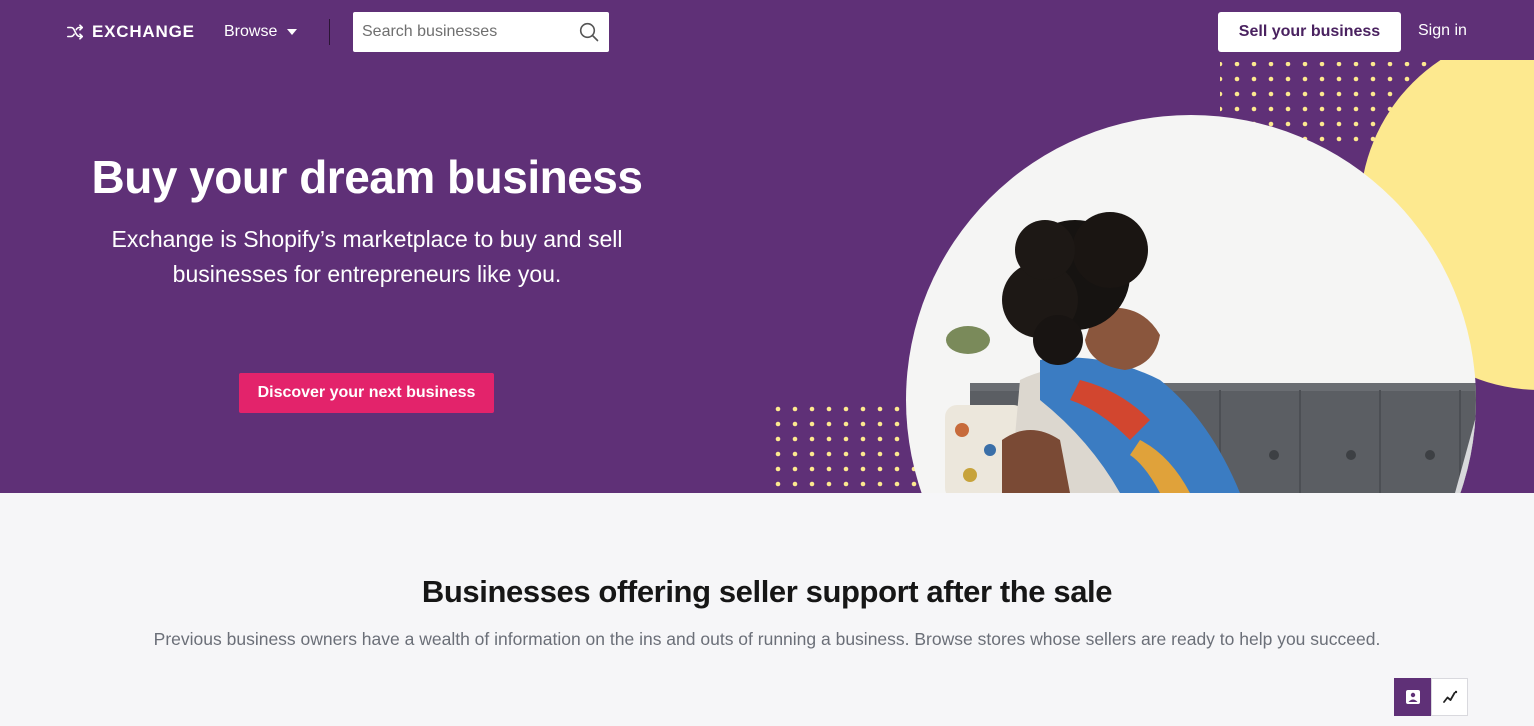 Image resolution: width=1534 pixels, height=726 pixels. I want to click on shuffle-icon, so click(75, 32).